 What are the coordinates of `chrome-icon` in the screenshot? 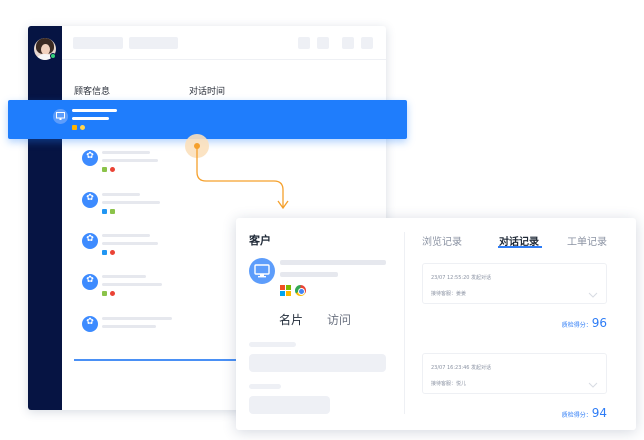 It's located at (300, 290).